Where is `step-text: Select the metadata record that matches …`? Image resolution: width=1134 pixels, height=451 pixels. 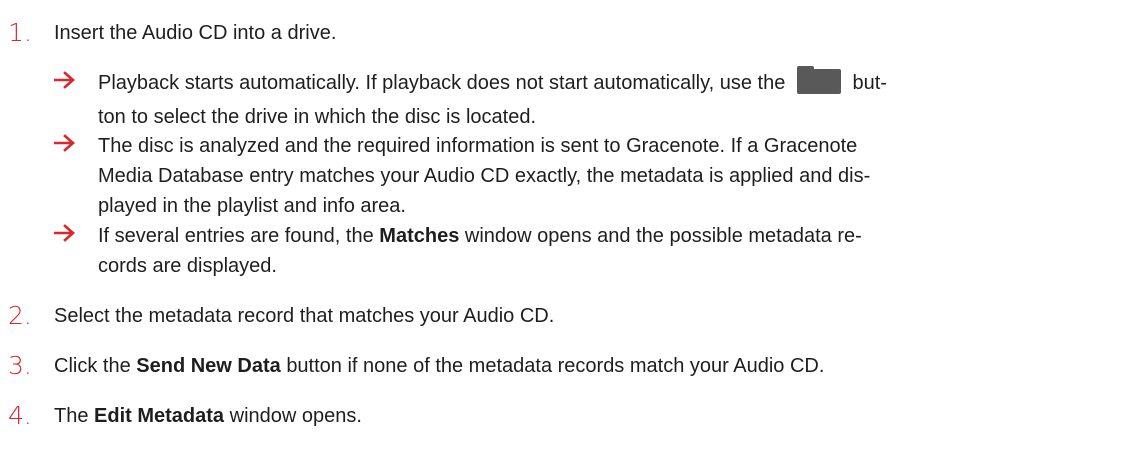 step-text: Select the metadata record that matches … is located at coordinates (304, 316).